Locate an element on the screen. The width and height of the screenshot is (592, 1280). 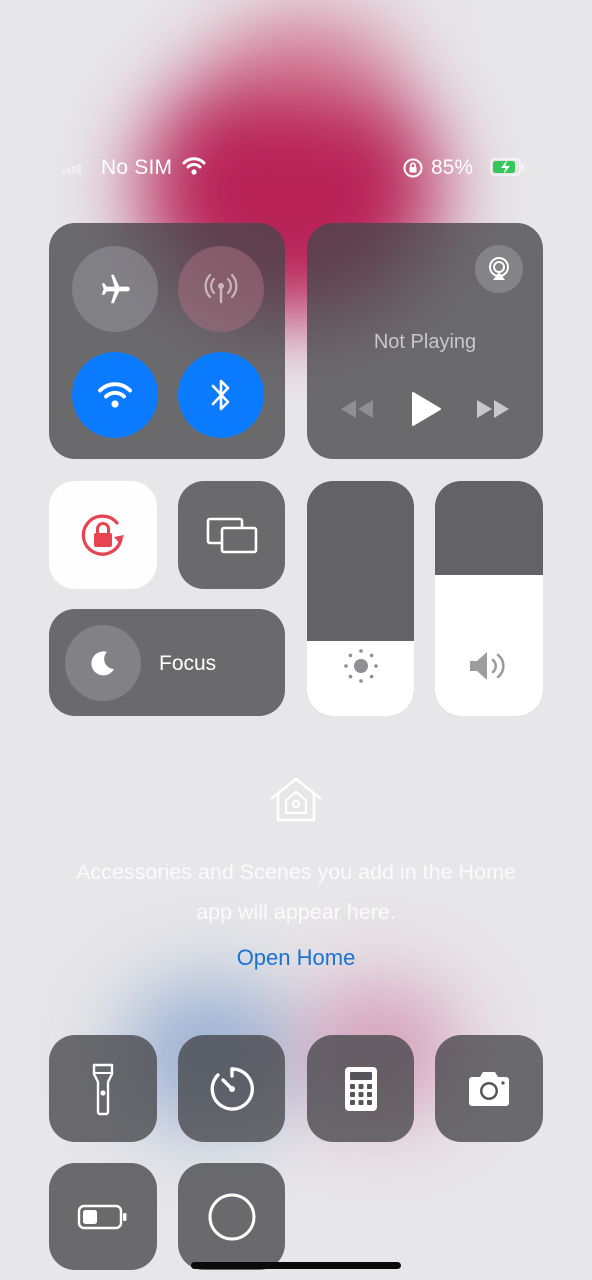
airplay-button is located at coordinates (499, 269).